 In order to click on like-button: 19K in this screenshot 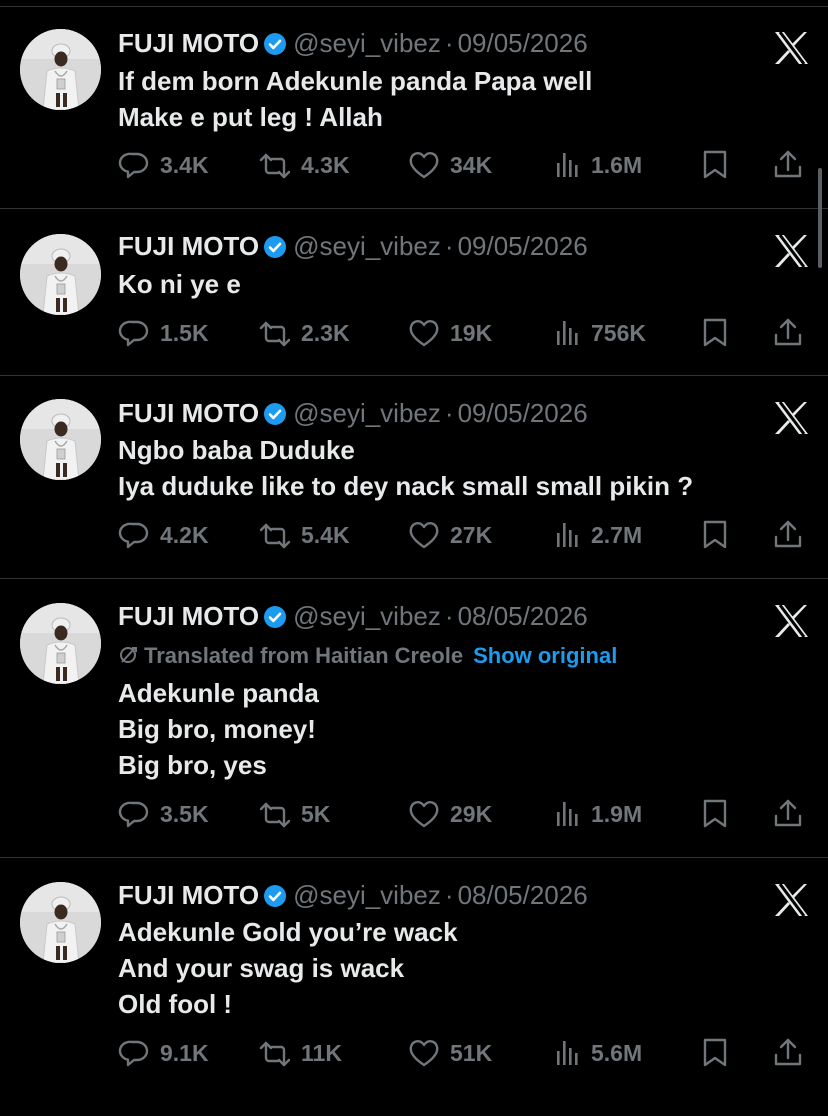, I will do `click(450, 333)`.